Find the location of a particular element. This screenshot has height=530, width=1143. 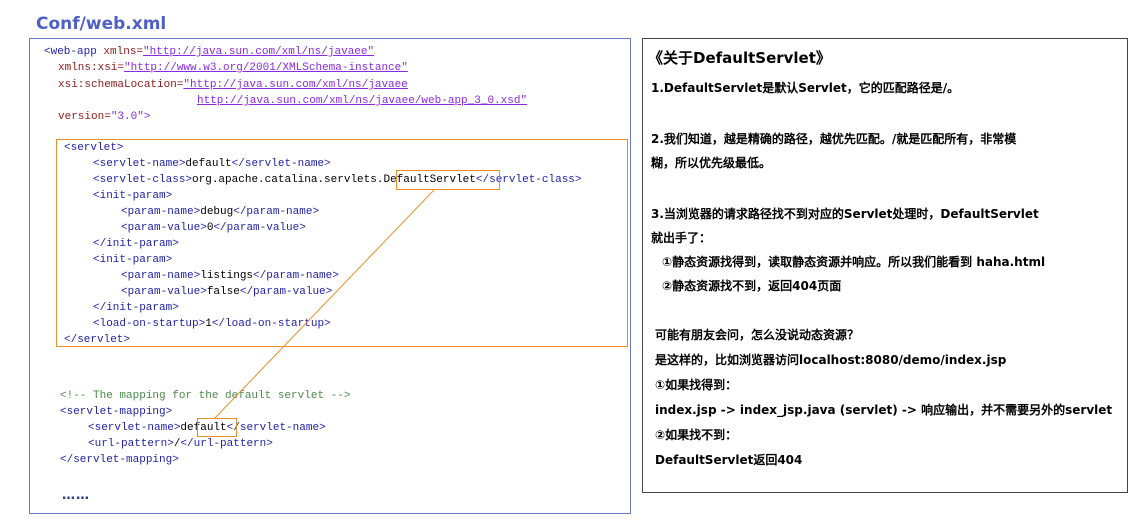

note-line: 2.我们知道，越是精确的路径，越优先匹配。/就是匹配所有，非常模 is located at coordinates (834, 139).